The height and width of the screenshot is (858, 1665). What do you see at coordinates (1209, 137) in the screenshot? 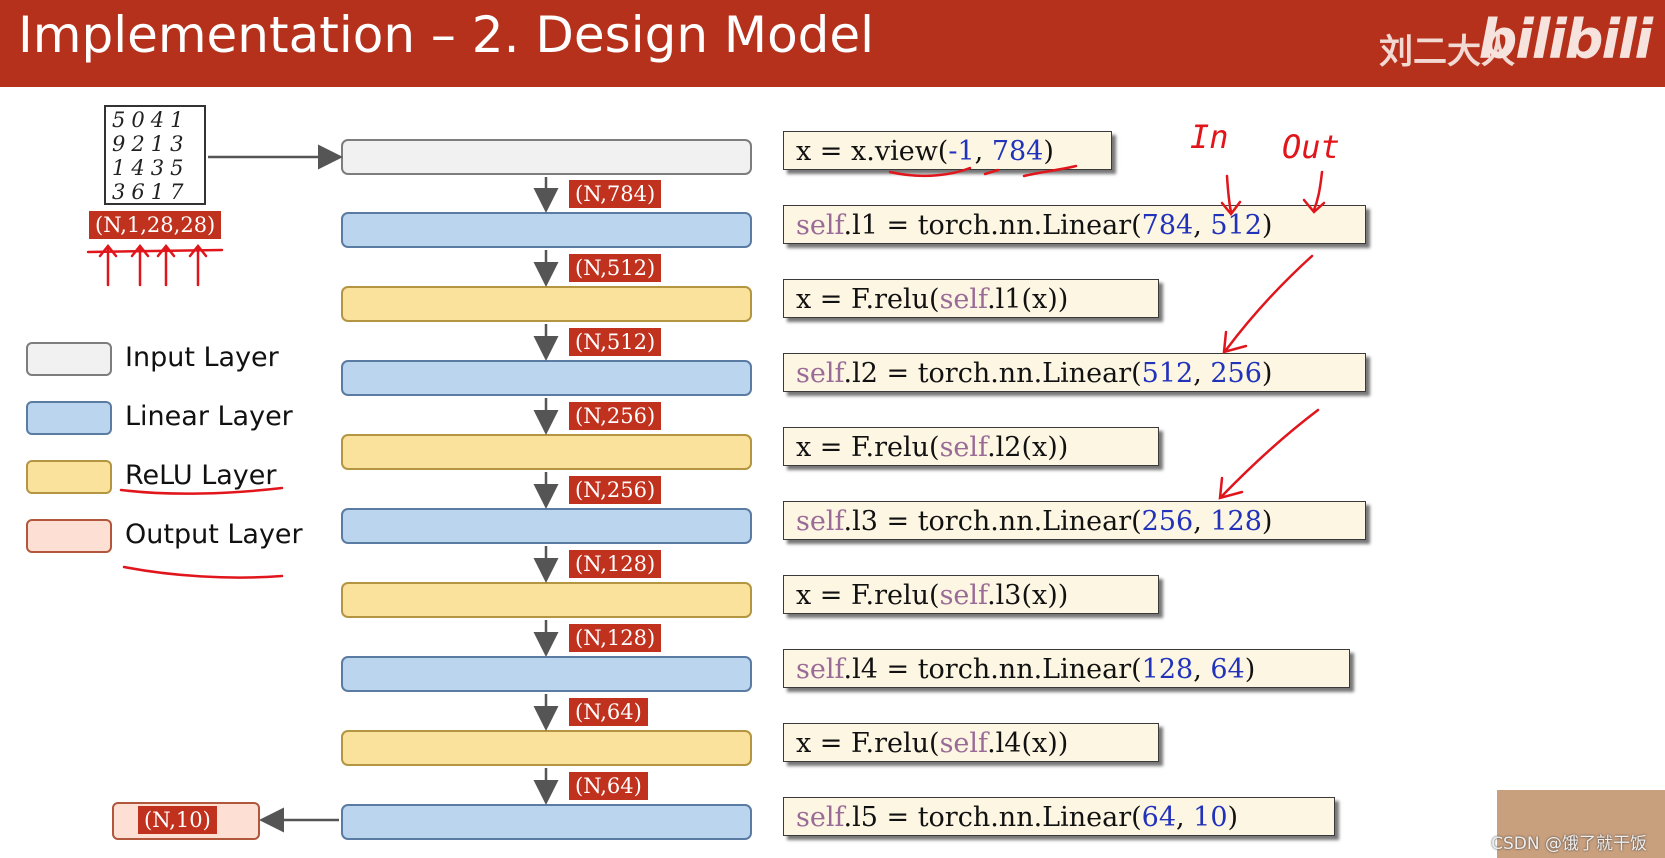
I see `handwritten-in-label: In` at bounding box center [1209, 137].